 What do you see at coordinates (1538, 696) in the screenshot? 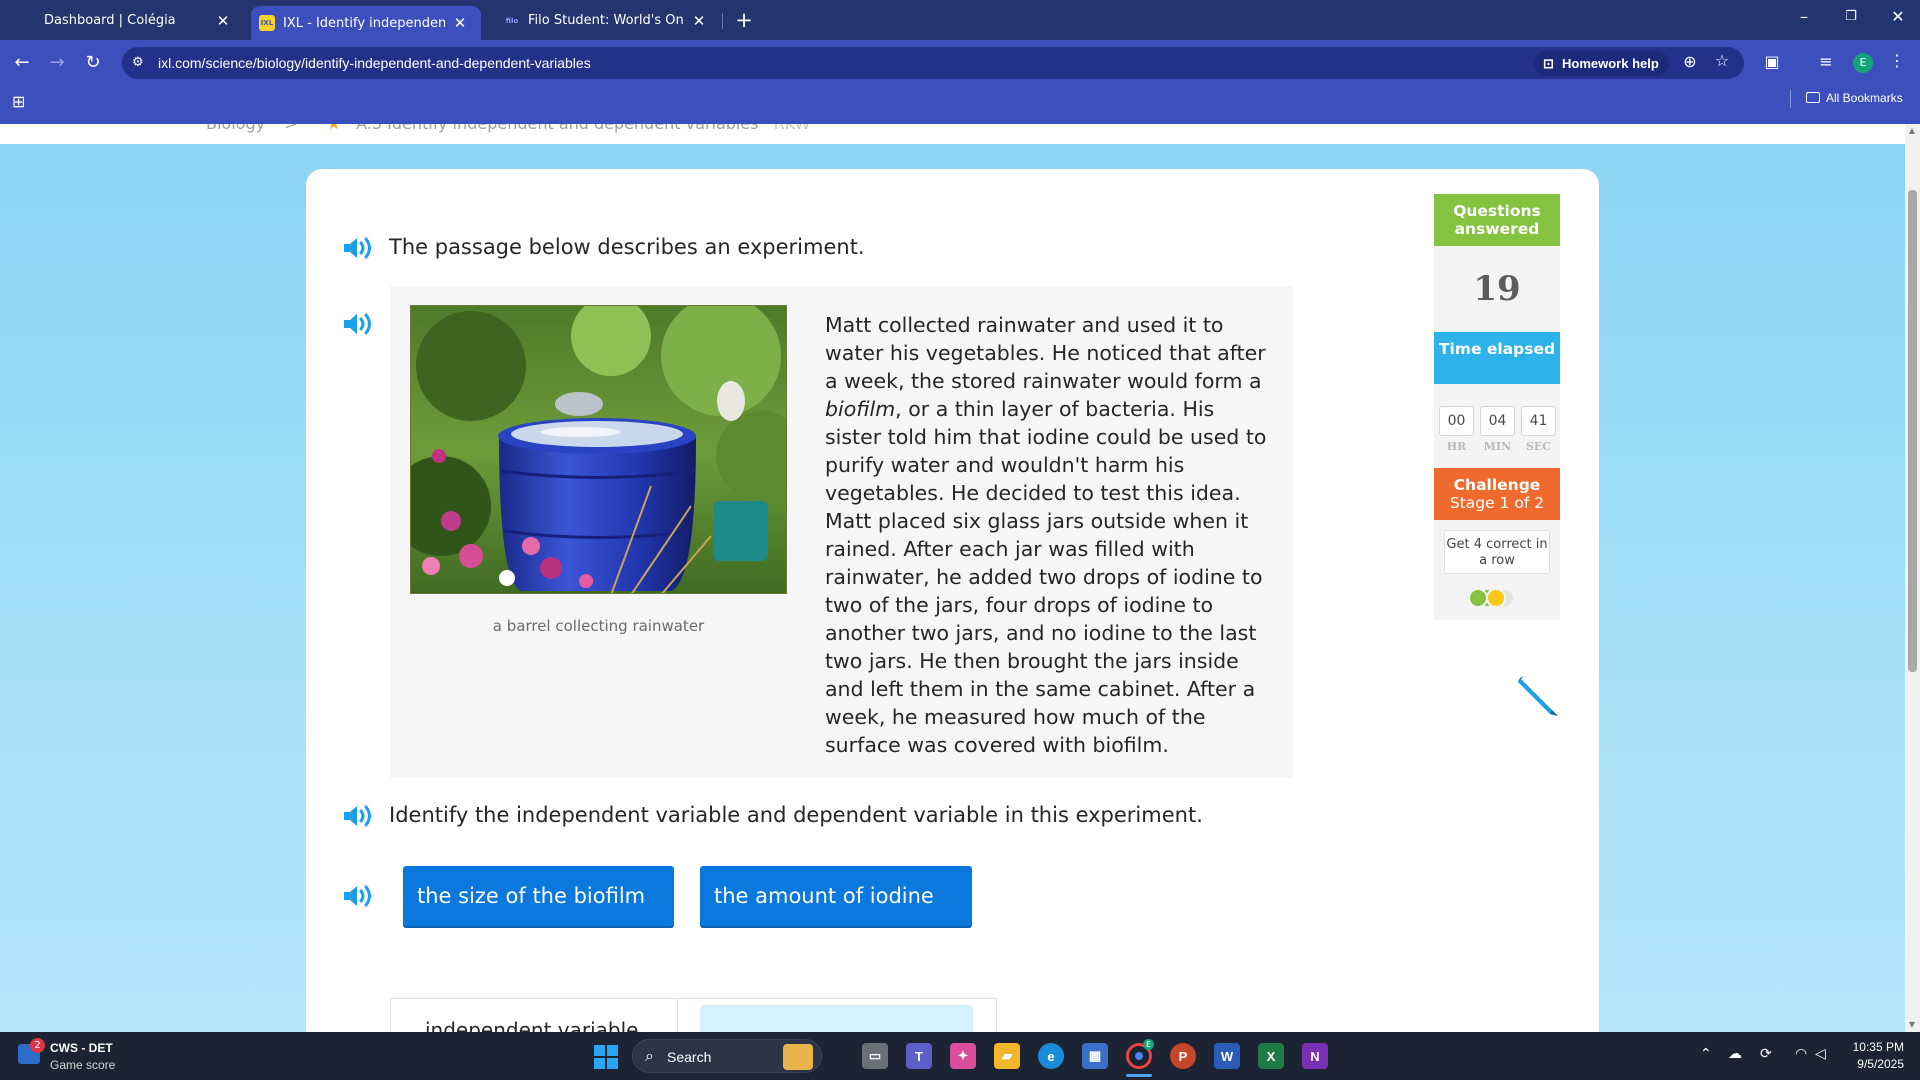
I see `pencil-icon` at bounding box center [1538, 696].